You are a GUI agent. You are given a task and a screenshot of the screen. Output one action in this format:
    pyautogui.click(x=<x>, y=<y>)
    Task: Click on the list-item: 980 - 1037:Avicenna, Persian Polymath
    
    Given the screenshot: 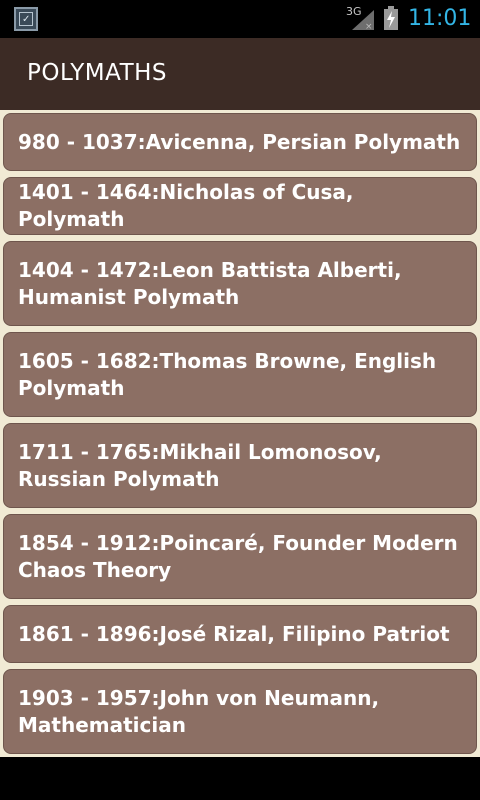 What is the action you would take?
    pyautogui.click(x=240, y=142)
    